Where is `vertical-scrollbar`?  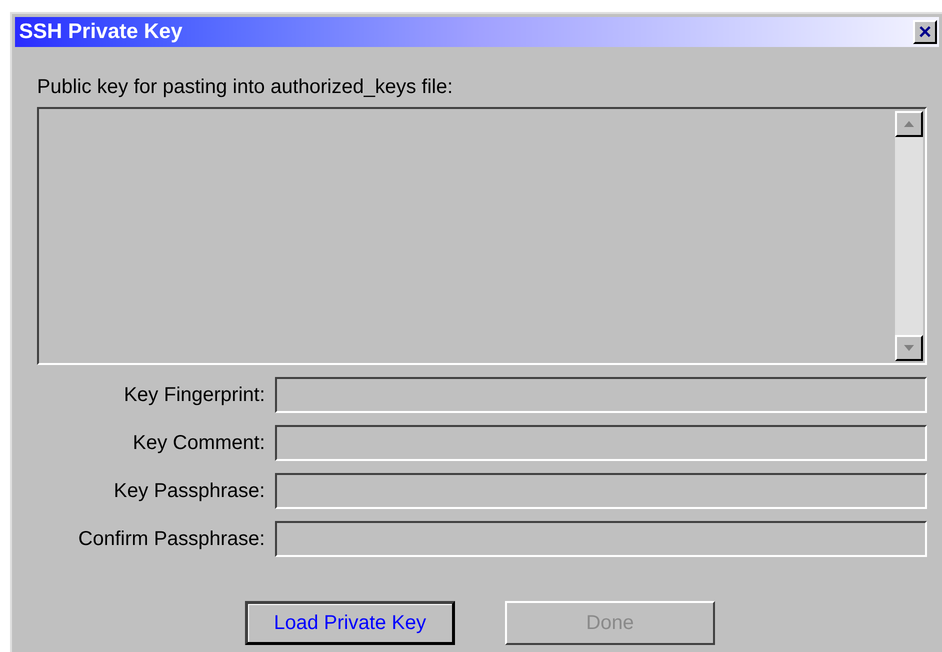 vertical-scrollbar is located at coordinates (909, 236).